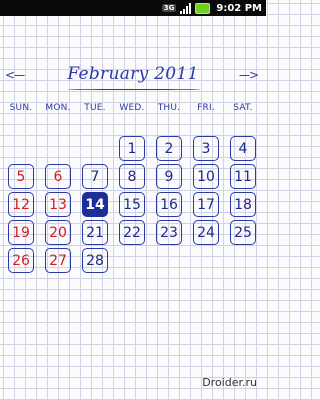  What do you see at coordinates (169, 8) in the screenshot?
I see `network-type-indicator: 3G` at bounding box center [169, 8].